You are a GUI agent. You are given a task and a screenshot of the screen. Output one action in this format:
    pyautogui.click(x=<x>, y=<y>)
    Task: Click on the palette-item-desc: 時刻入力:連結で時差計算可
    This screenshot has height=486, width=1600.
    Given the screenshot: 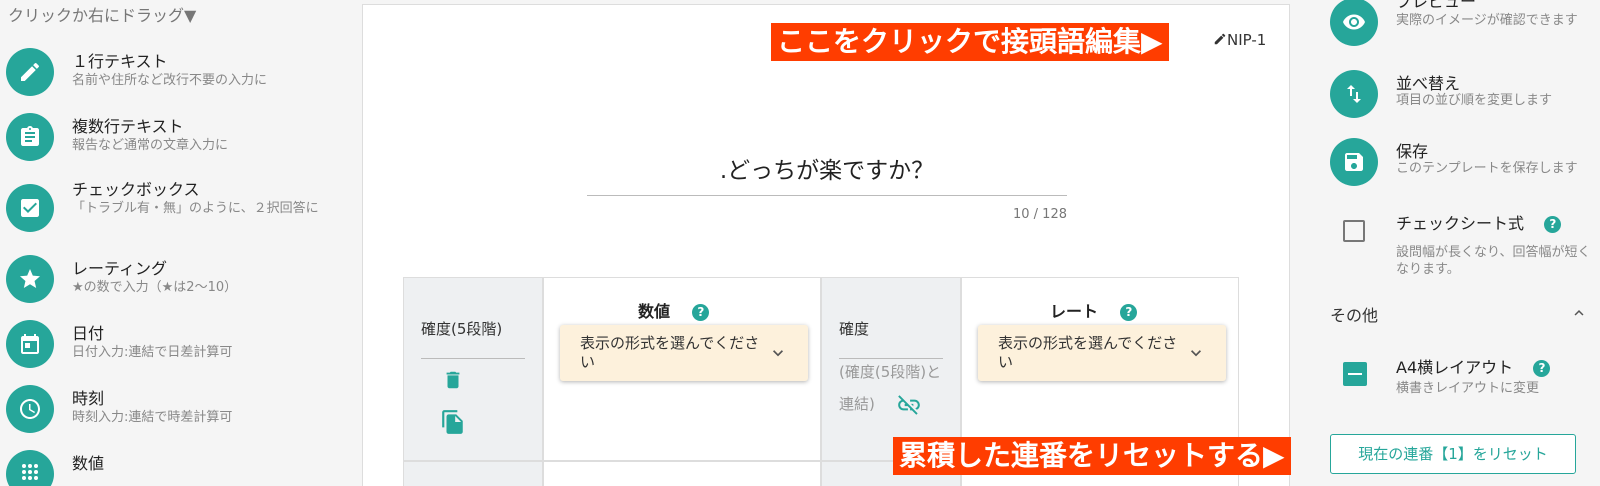 What is the action you would take?
    pyautogui.click(x=152, y=417)
    